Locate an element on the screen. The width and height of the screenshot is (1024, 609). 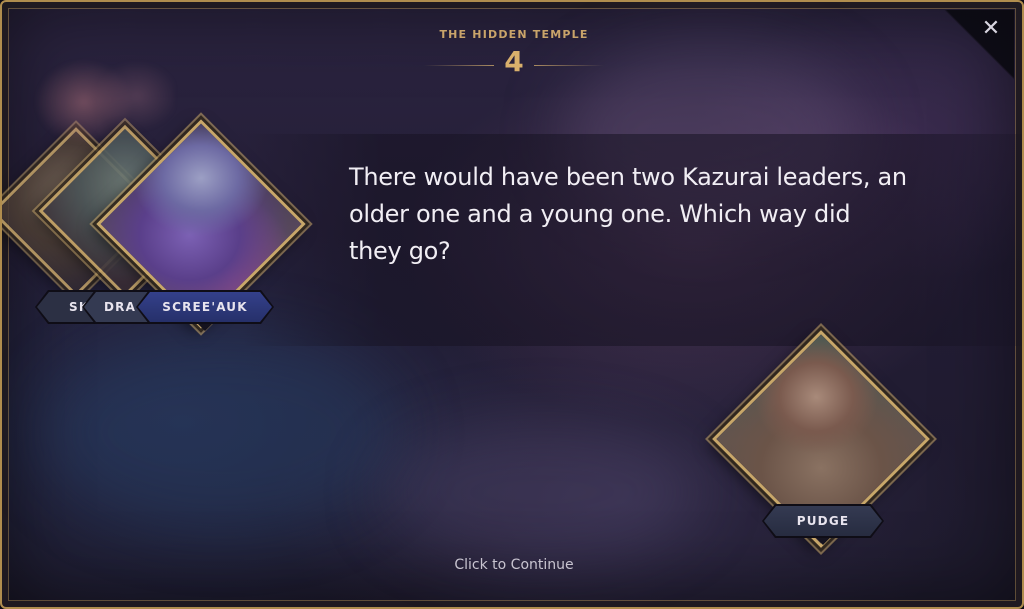
listener-nameplate: PUDGE is located at coordinates (823, 521).